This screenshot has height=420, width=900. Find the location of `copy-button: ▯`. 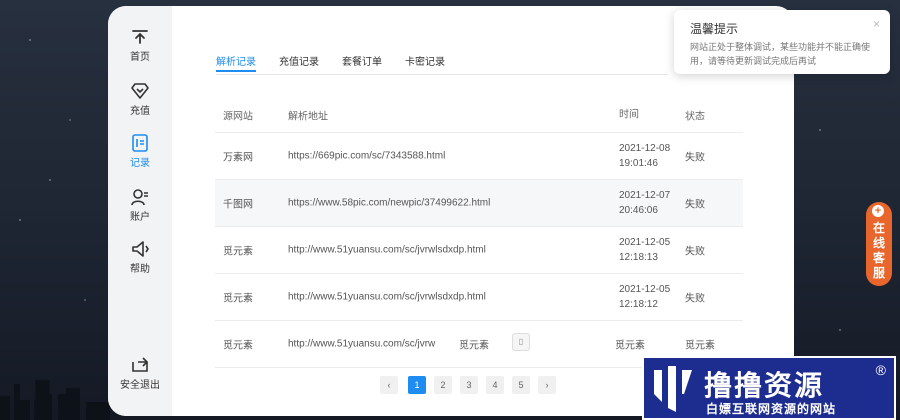

copy-button: ▯ is located at coordinates (521, 342).